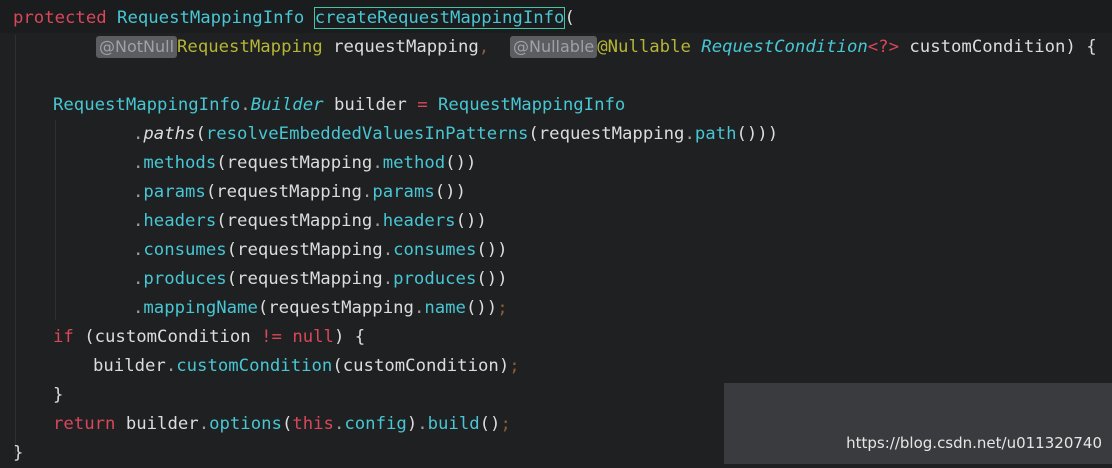  Describe the element at coordinates (974, 443) in the screenshot. I see `watermark-text: https://blog.csdn.net/u011320740` at that location.